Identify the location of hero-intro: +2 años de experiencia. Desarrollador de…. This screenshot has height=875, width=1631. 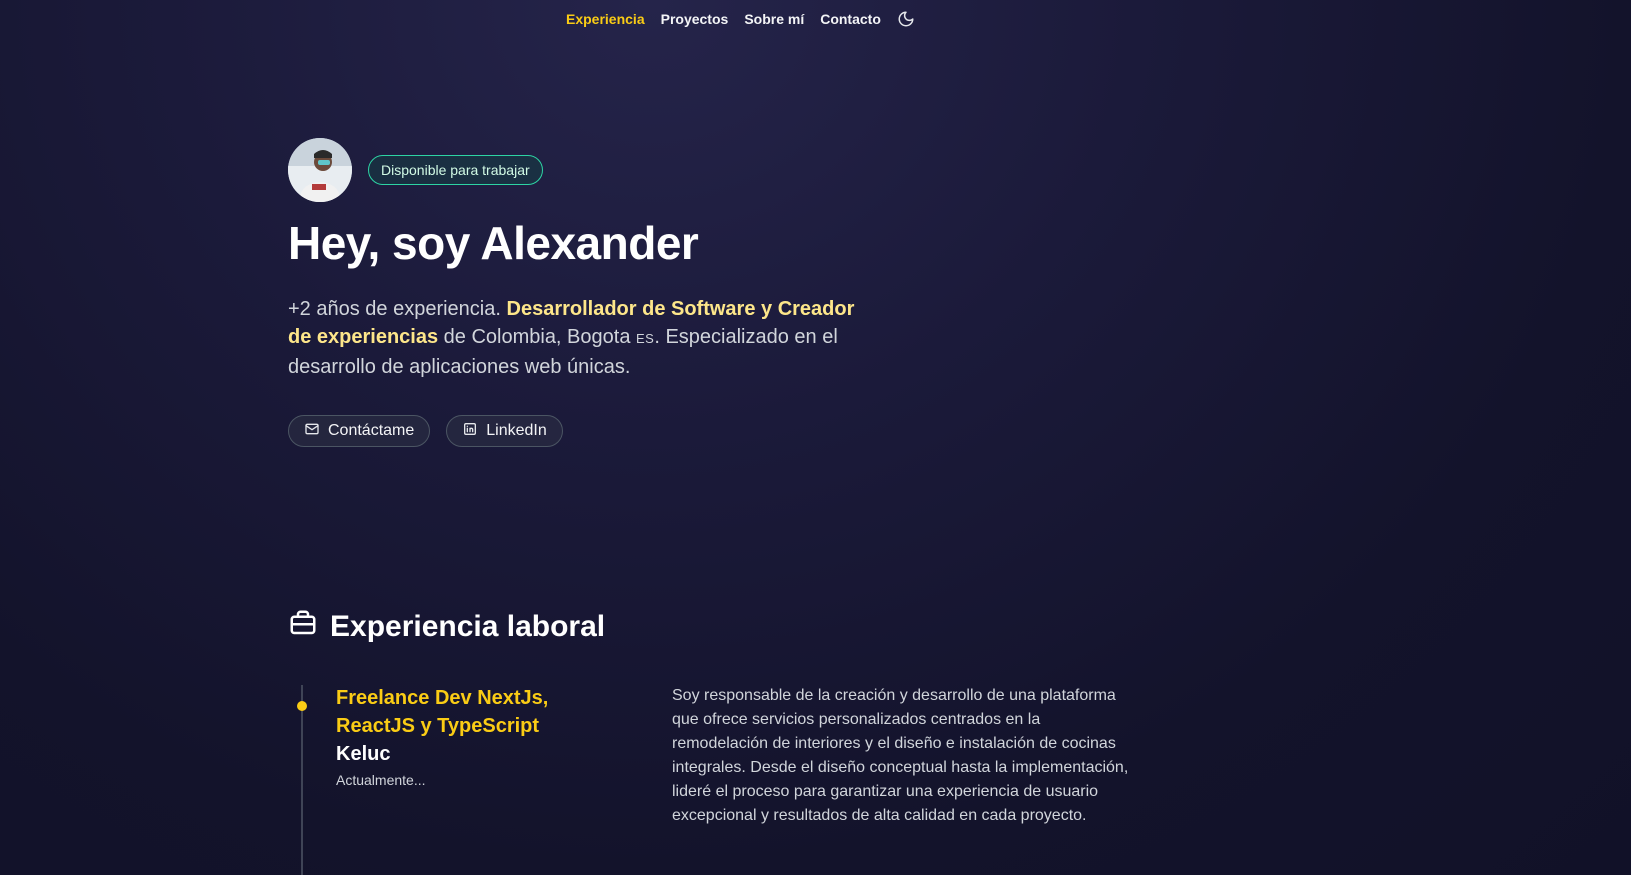
(583, 338).